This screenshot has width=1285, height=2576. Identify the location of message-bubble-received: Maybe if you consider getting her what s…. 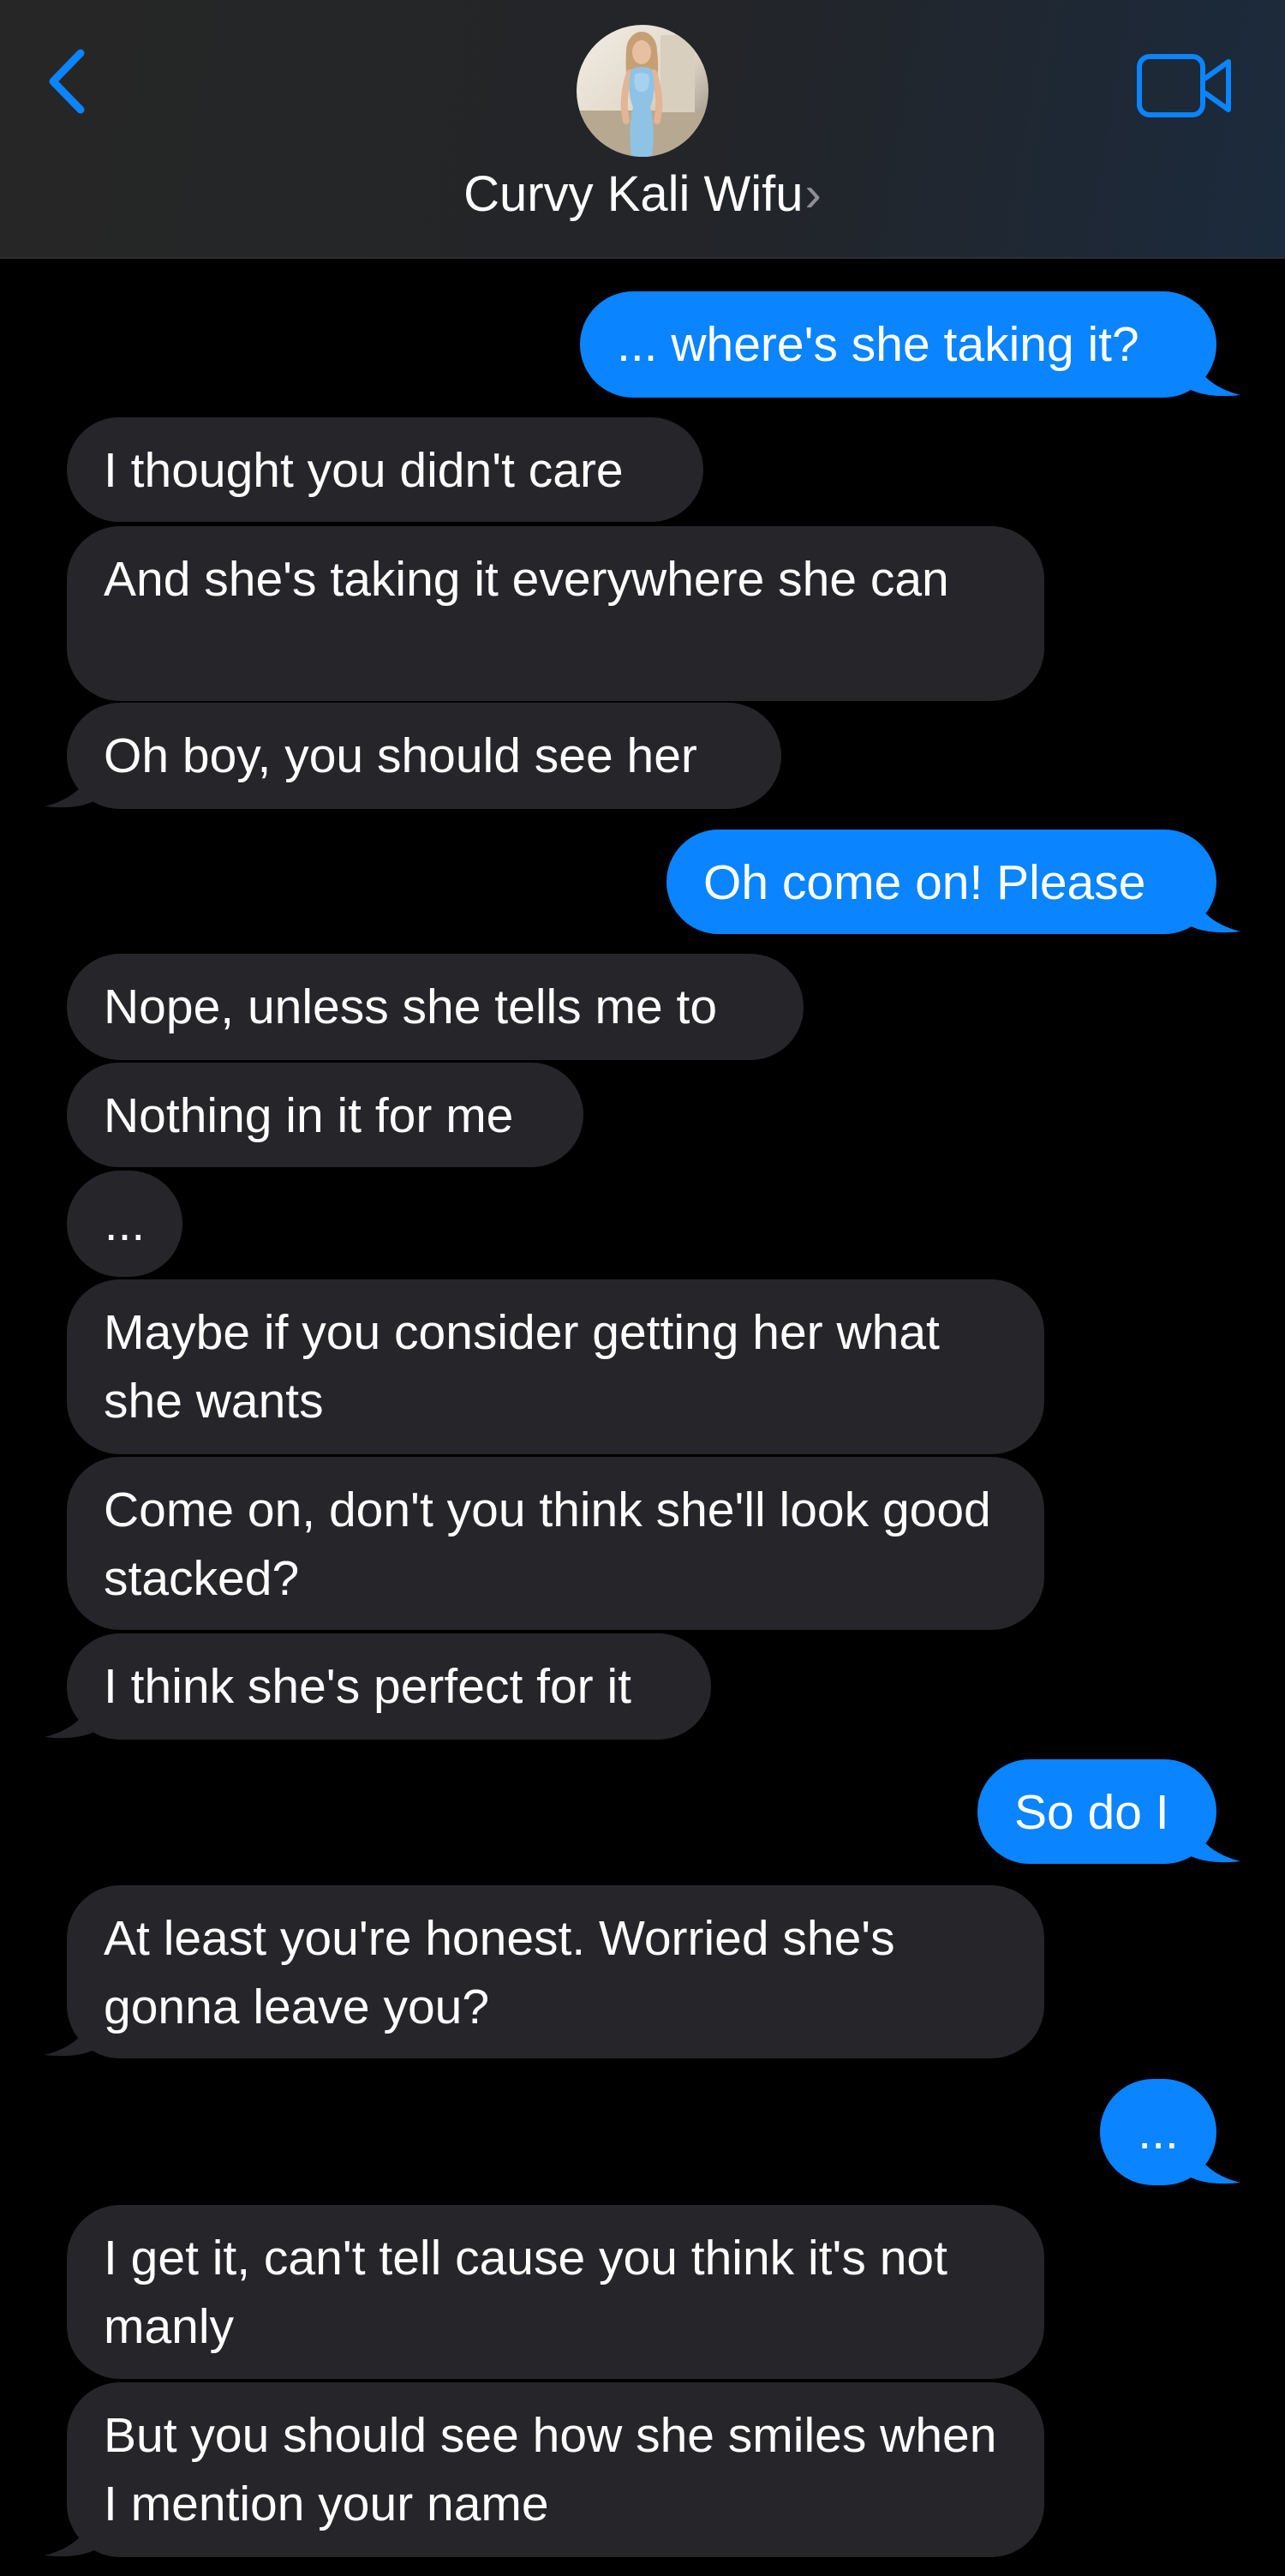
(556, 1366).